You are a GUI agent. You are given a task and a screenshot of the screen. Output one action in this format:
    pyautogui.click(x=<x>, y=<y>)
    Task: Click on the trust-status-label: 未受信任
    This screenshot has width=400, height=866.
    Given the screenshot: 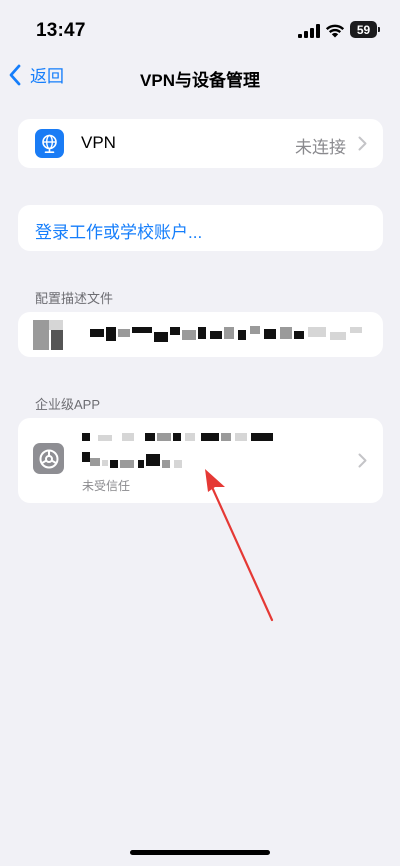 What is the action you would take?
    pyautogui.click(x=106, y=486)
    